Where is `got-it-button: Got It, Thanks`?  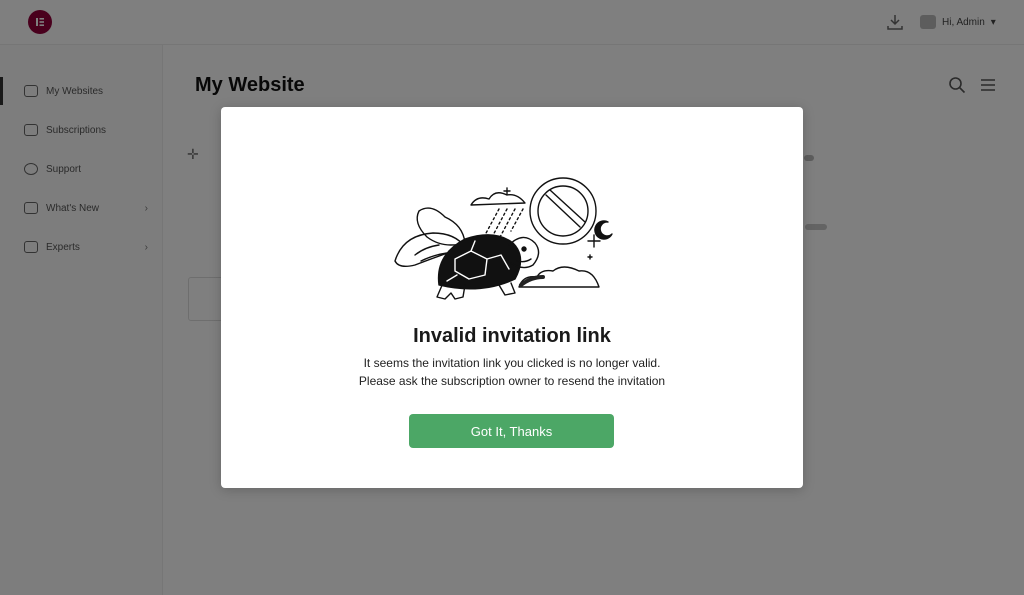
got-it-button: Got It, Thanks is located at coordinates (511, 431).